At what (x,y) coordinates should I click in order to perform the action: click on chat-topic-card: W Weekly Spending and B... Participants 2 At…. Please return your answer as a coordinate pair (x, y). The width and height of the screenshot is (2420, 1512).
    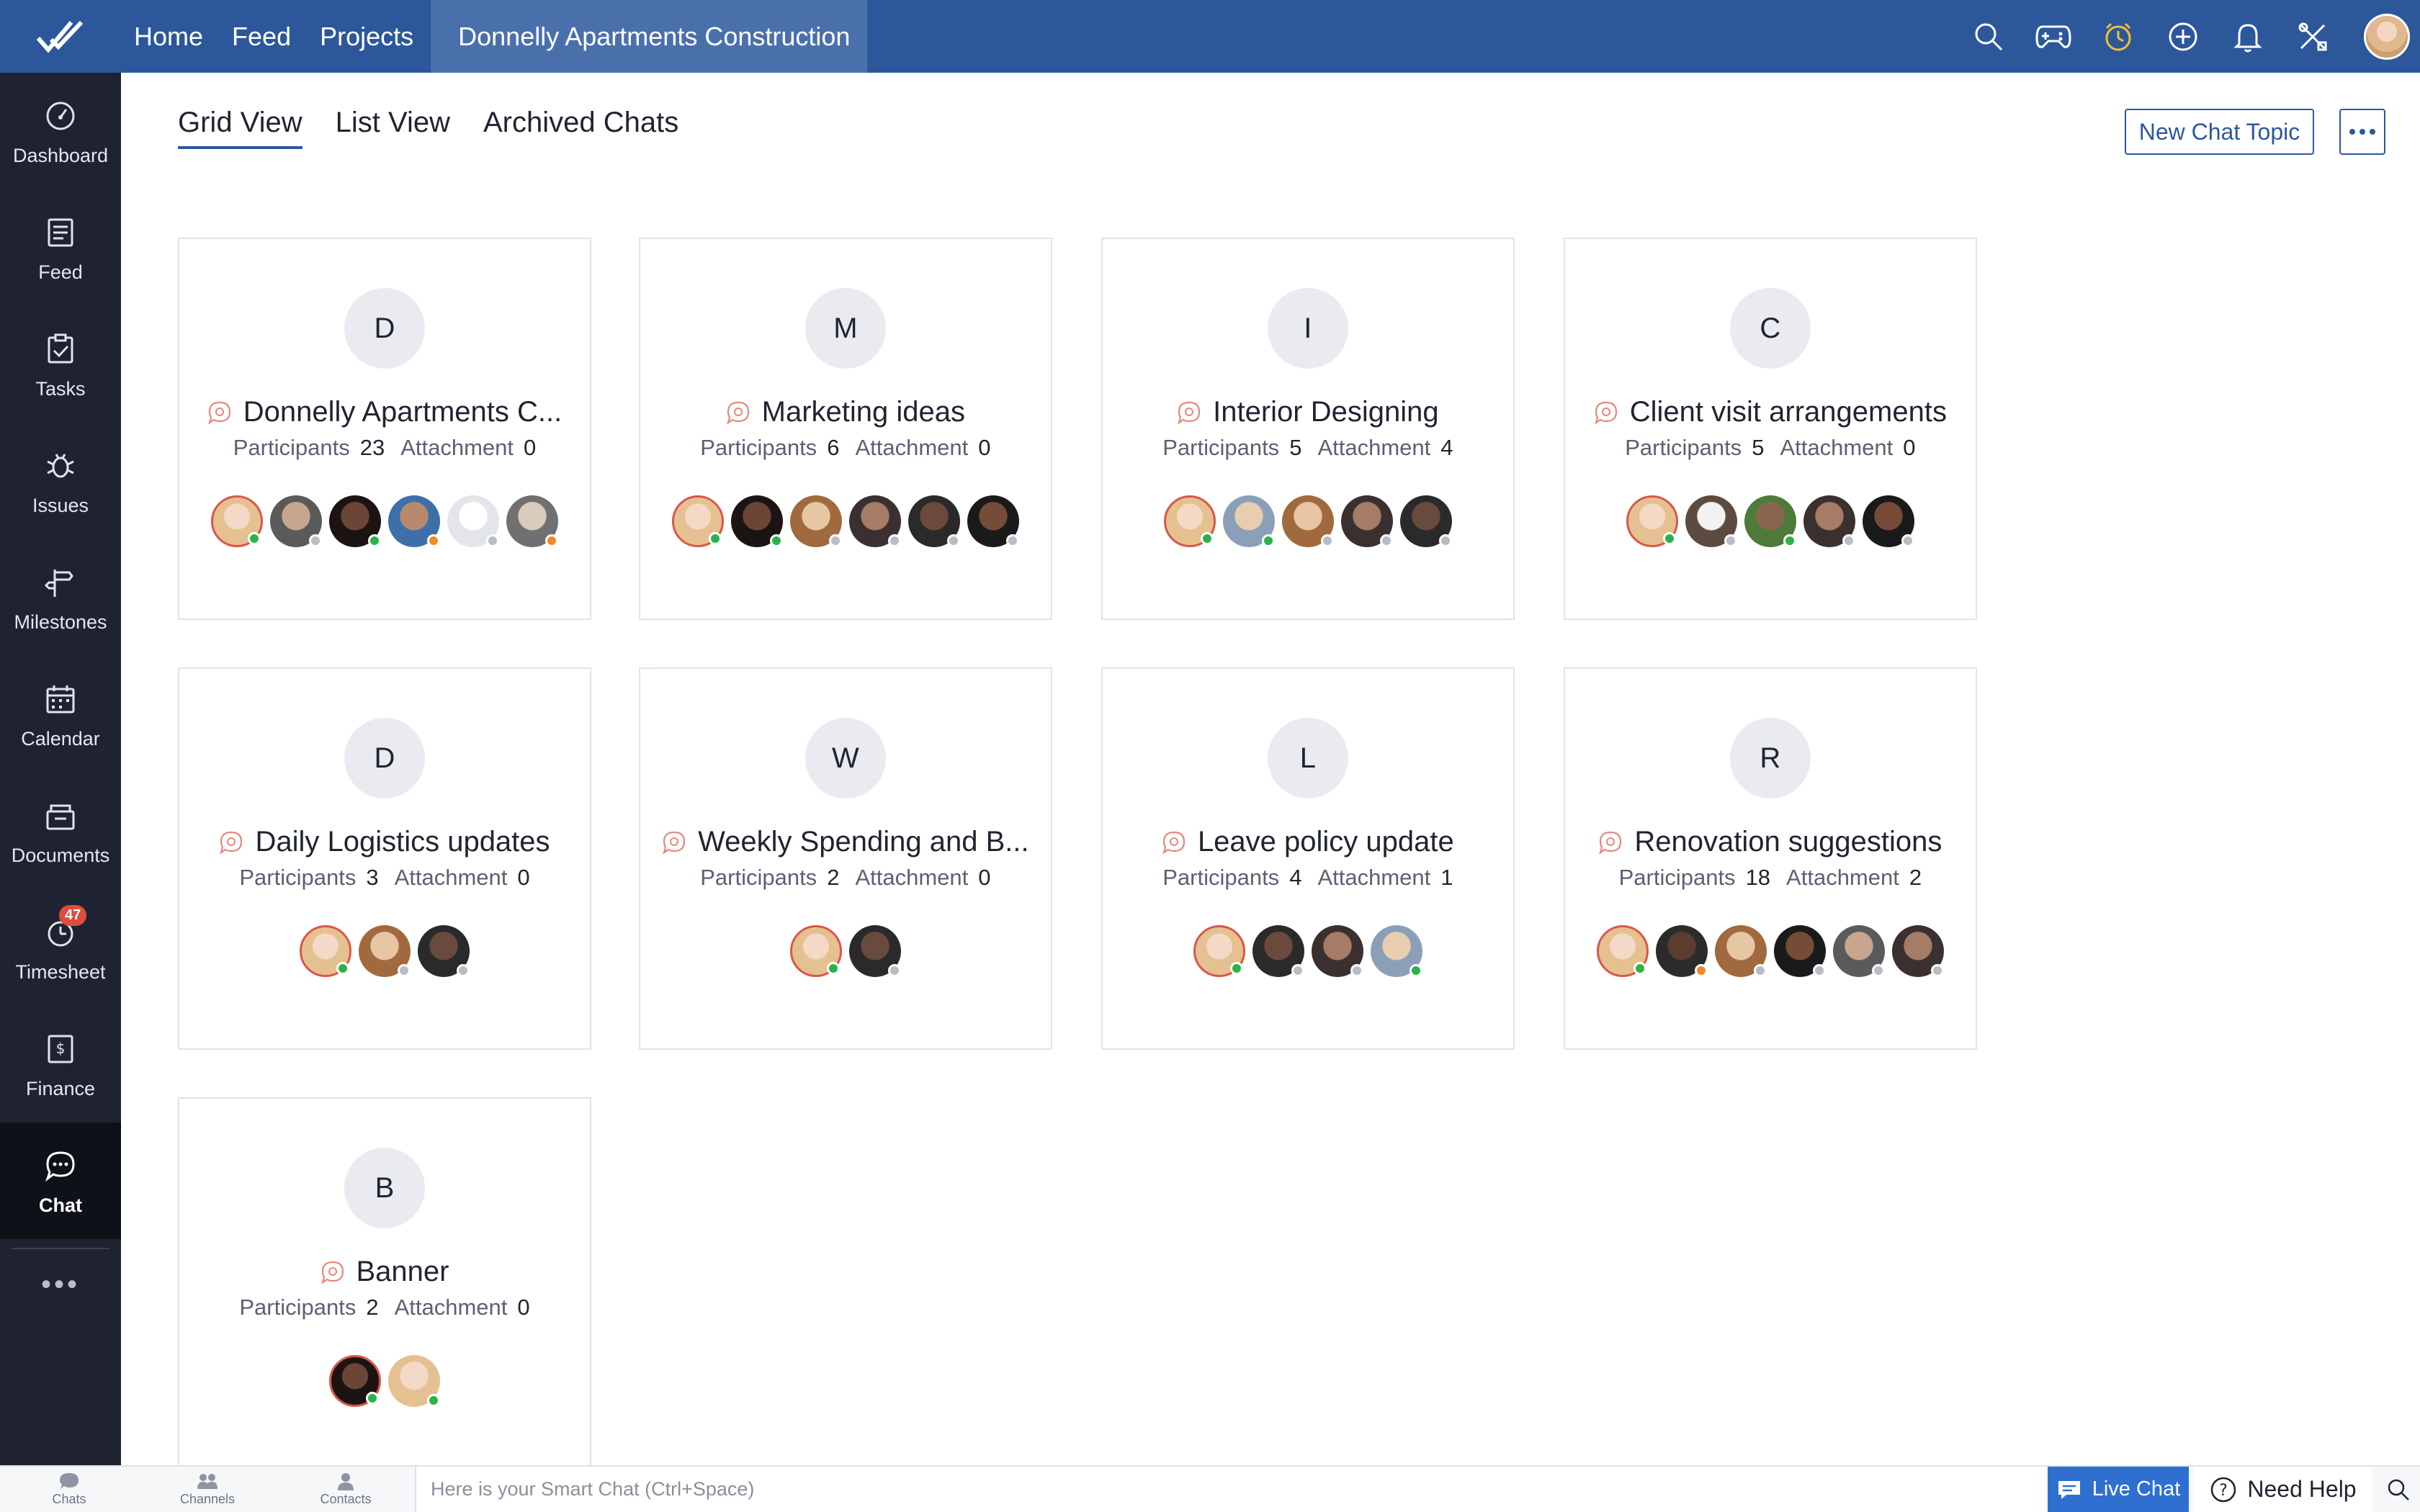
    Looking at the image, I should click on (845, 858).